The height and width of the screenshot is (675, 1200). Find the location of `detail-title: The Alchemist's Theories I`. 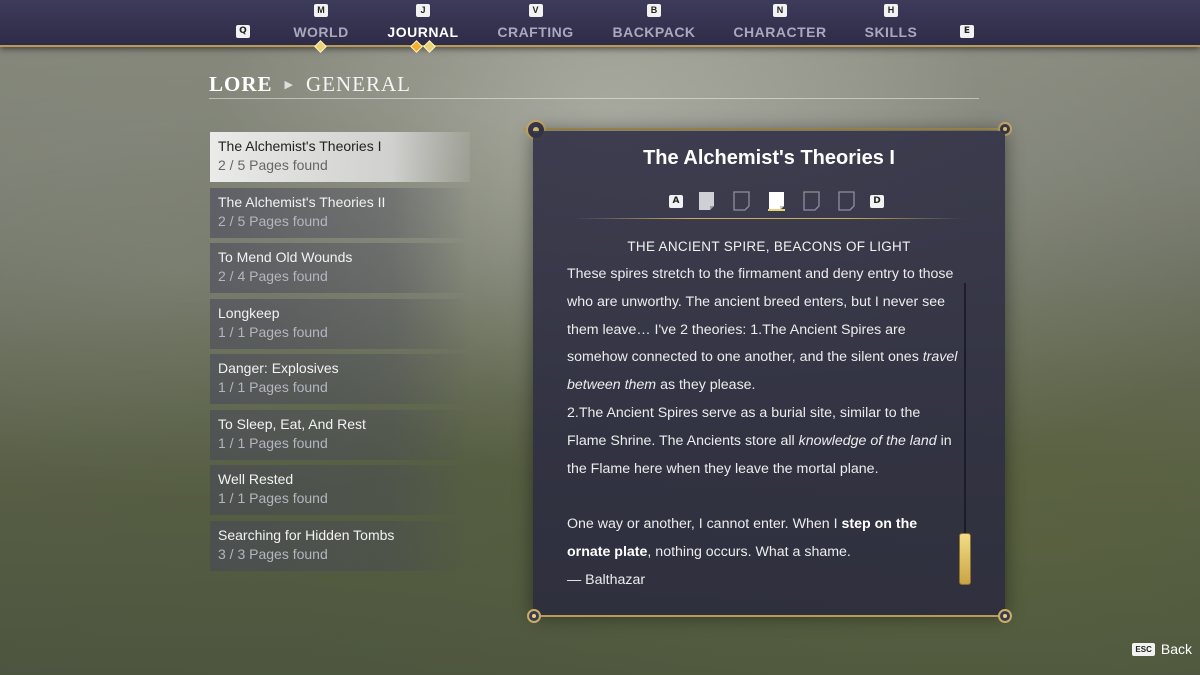

detail-title: The Alchemist's Theories I is located at coordinates (769, 158).